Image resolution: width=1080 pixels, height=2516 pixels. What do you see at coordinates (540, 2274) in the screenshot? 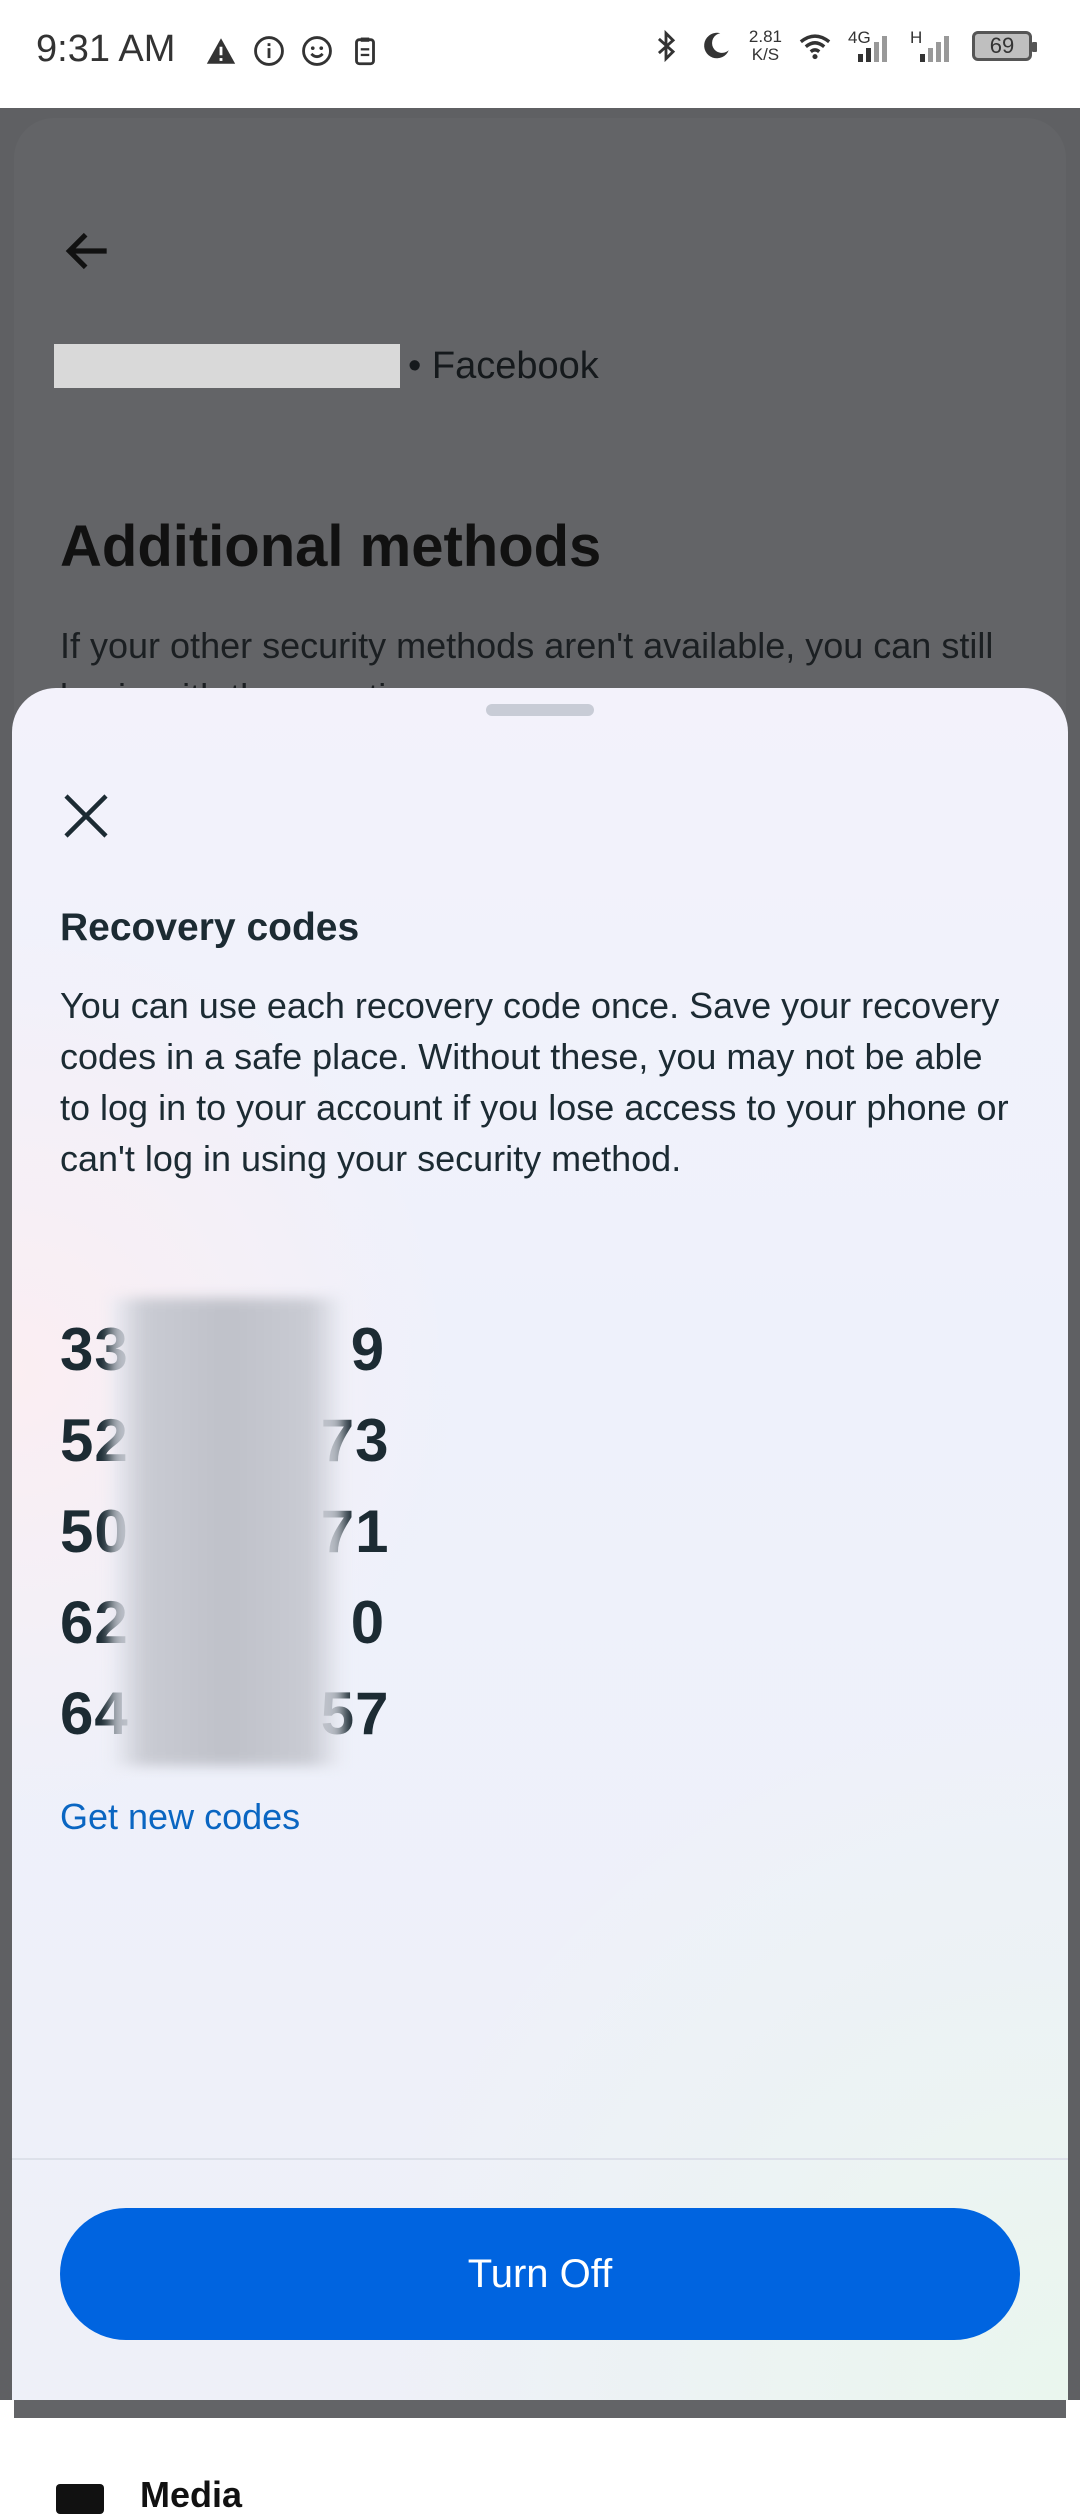
I see `turn-off-button: Turn Off` at bounding box center [540, 2274].